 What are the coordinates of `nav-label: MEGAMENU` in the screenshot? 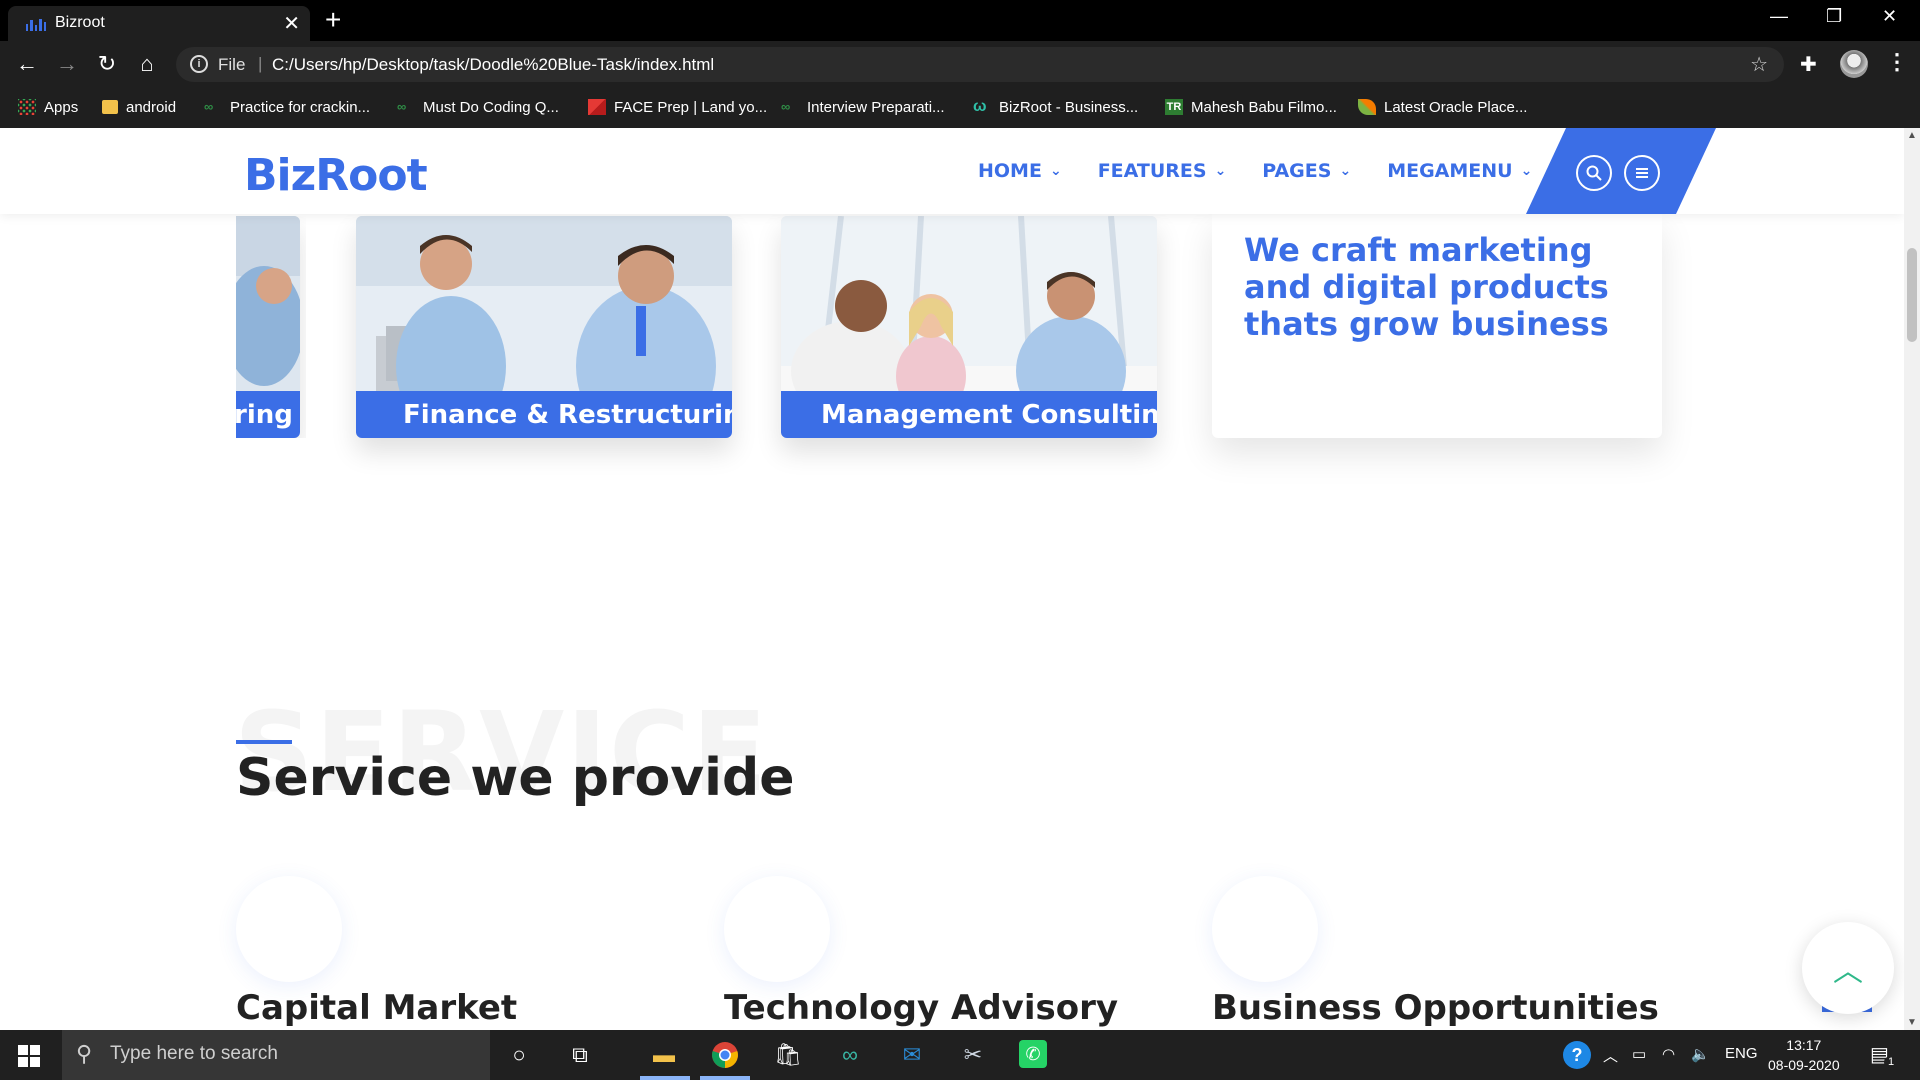 It's located at (1450, 171).